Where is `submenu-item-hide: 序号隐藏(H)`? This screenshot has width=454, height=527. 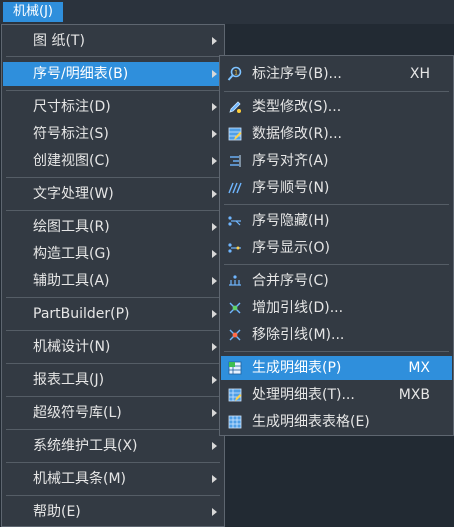
submenu-item-hide: 序号隐藏(H) is located at coordinates (336, 221).